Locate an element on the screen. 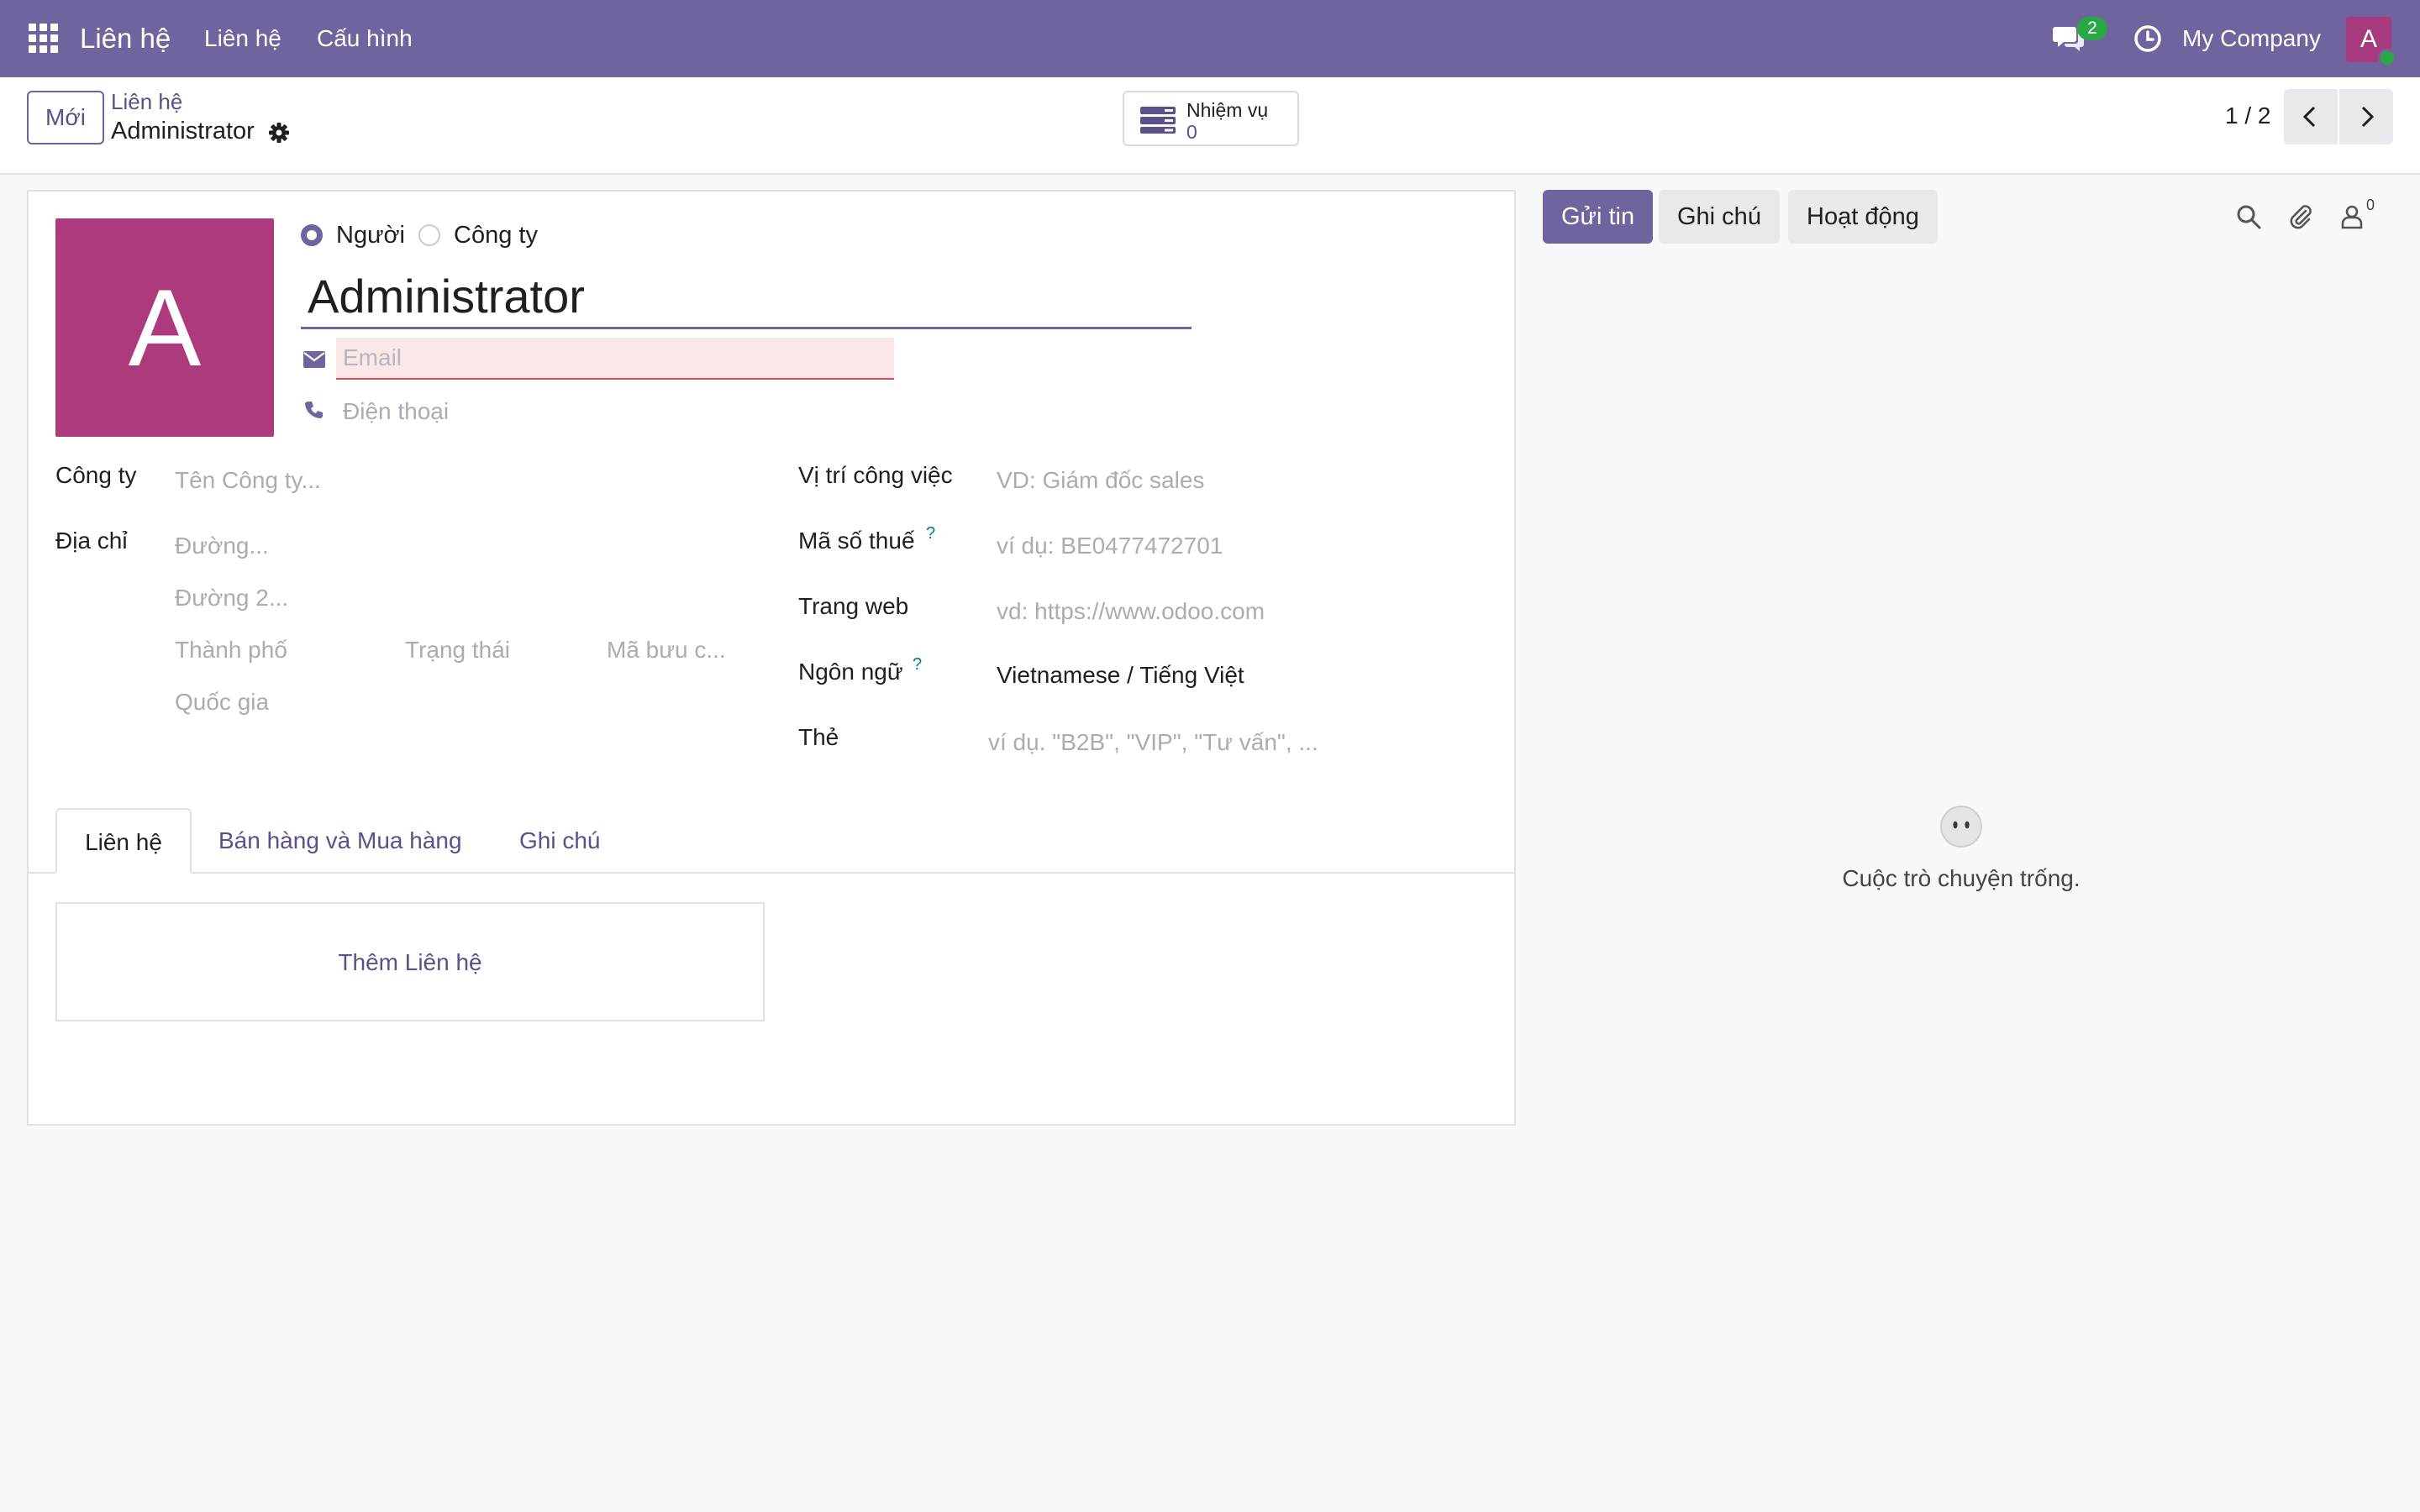 Image resolution: width=2420 pixels, height=1512 pixels. radio-person-label: Người is located at coordinates (370, 235).